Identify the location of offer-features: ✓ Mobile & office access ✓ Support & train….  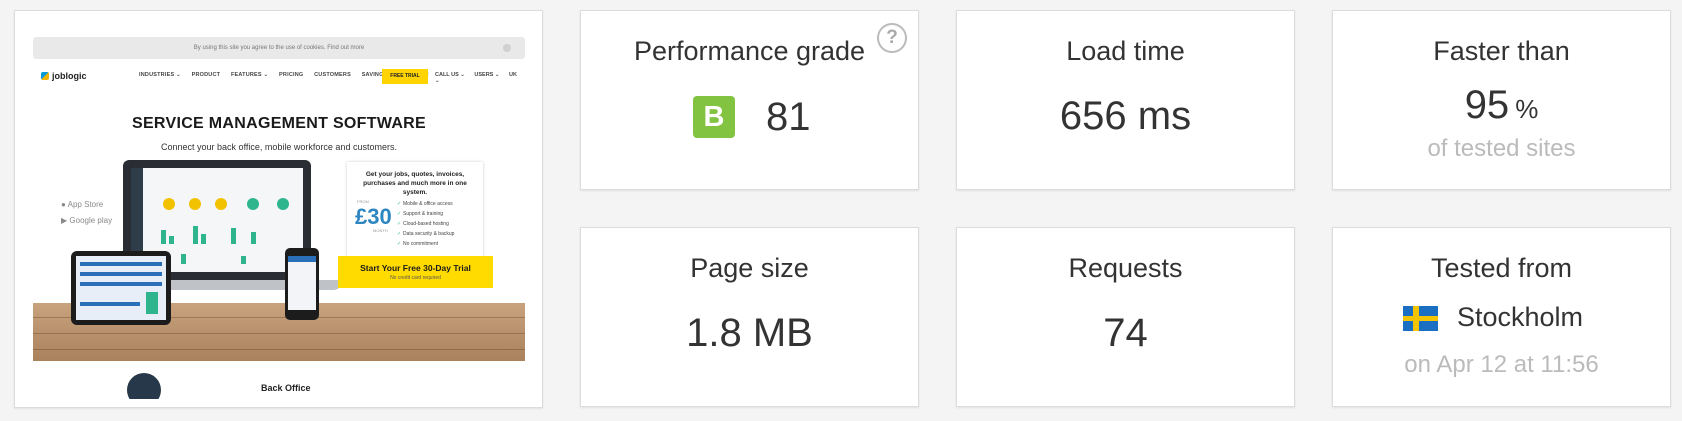
(425, 224).